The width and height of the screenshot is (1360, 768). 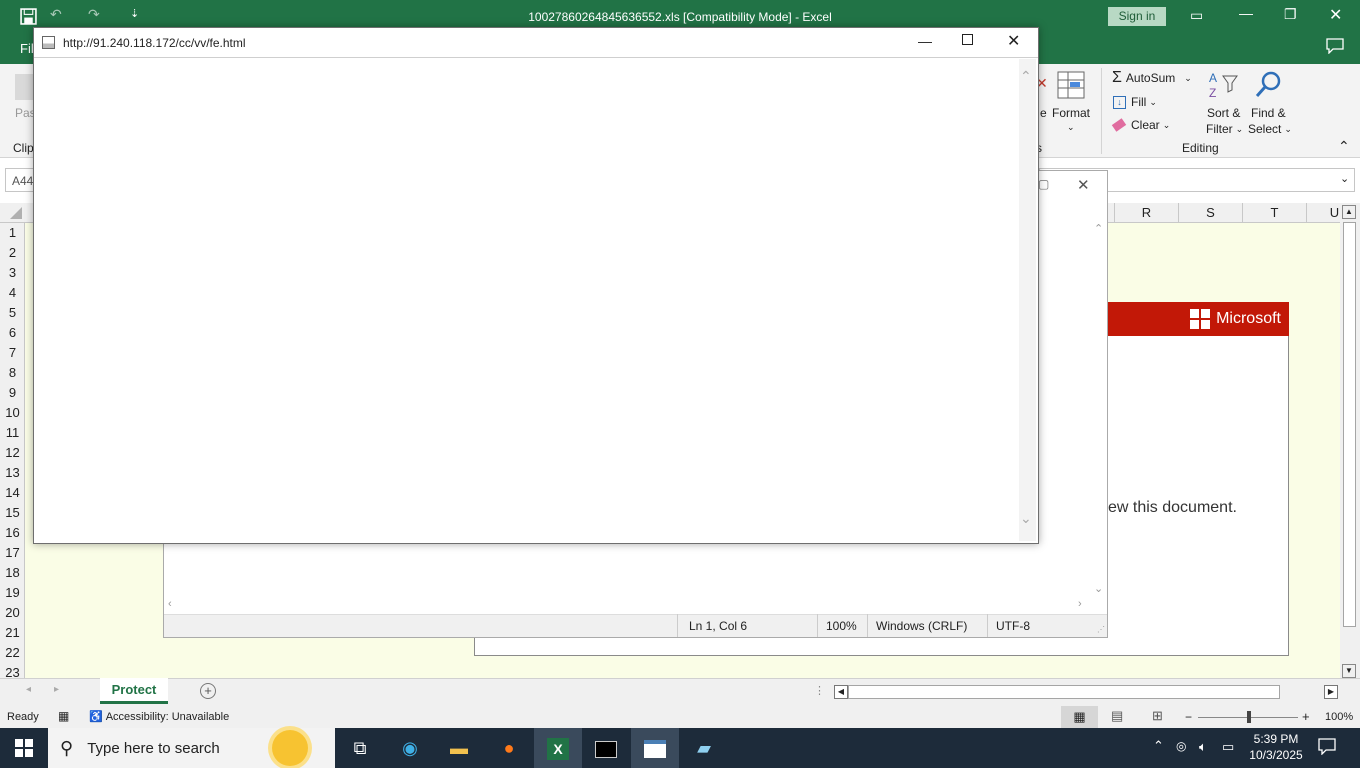 What do you see at coordinates (12, 353) in the screenshot?
I see `row-header: 7` at bounding box center [12, 353].